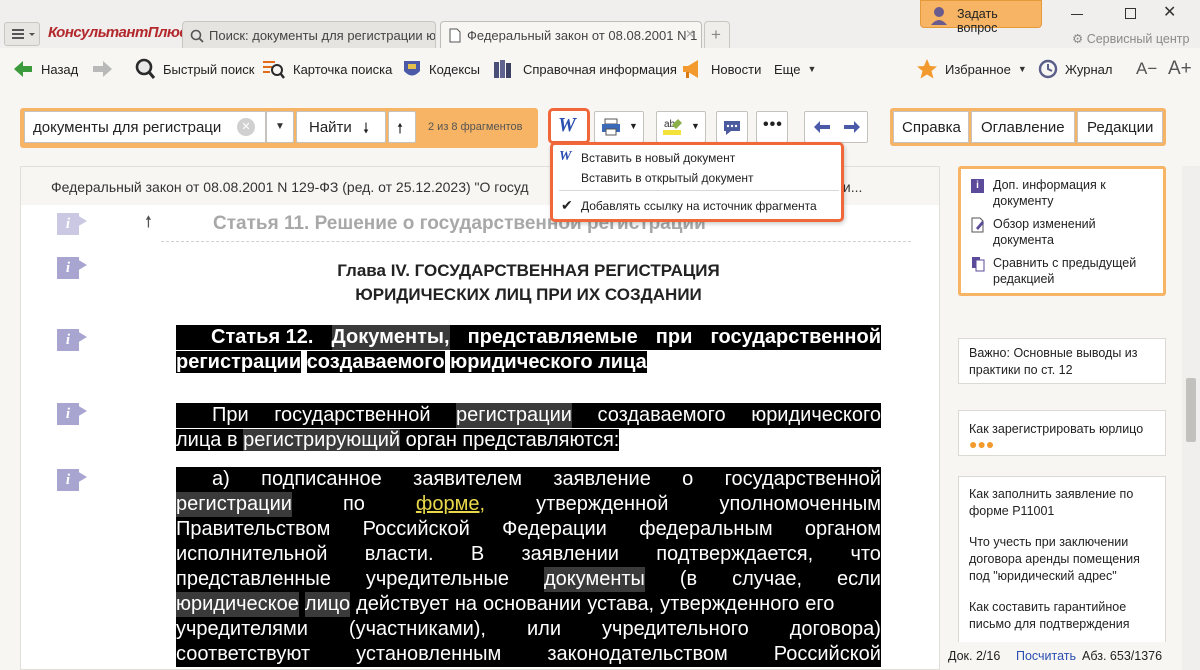  Describe the element at coordinates (145, 127) in the screenshot. I see `search-input: документы для регистраци ✕` at that location.